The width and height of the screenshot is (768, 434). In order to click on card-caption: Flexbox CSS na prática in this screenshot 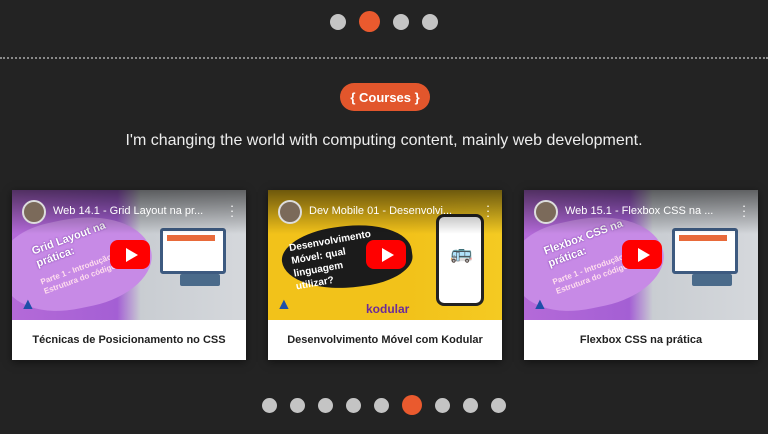, I will do `click(641, 340)`.